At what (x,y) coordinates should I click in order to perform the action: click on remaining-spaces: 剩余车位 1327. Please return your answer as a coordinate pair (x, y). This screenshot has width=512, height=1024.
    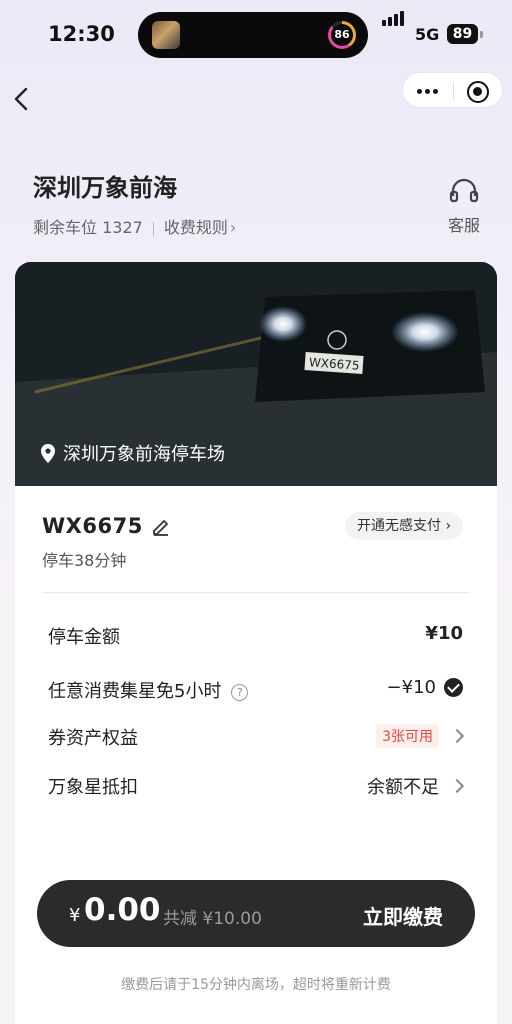
    Looking at the image, I should click on (88, 227).